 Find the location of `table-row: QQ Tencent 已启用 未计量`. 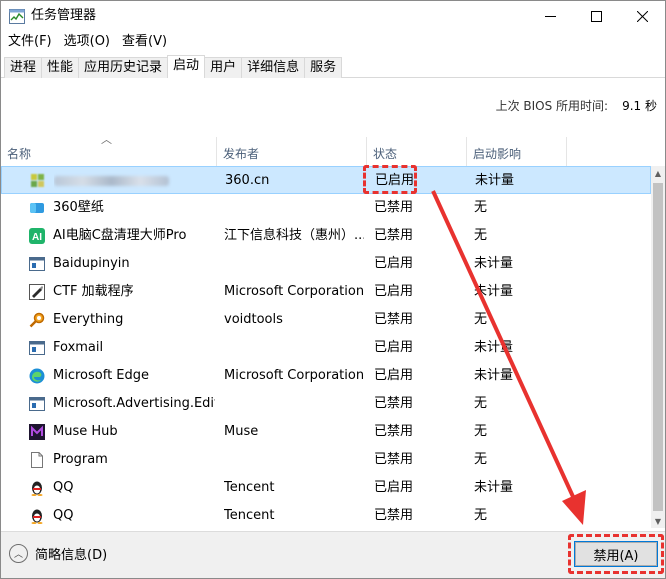

table-row: QQ Tencent 已启用 未计量 is located at coordinates (326, 488).